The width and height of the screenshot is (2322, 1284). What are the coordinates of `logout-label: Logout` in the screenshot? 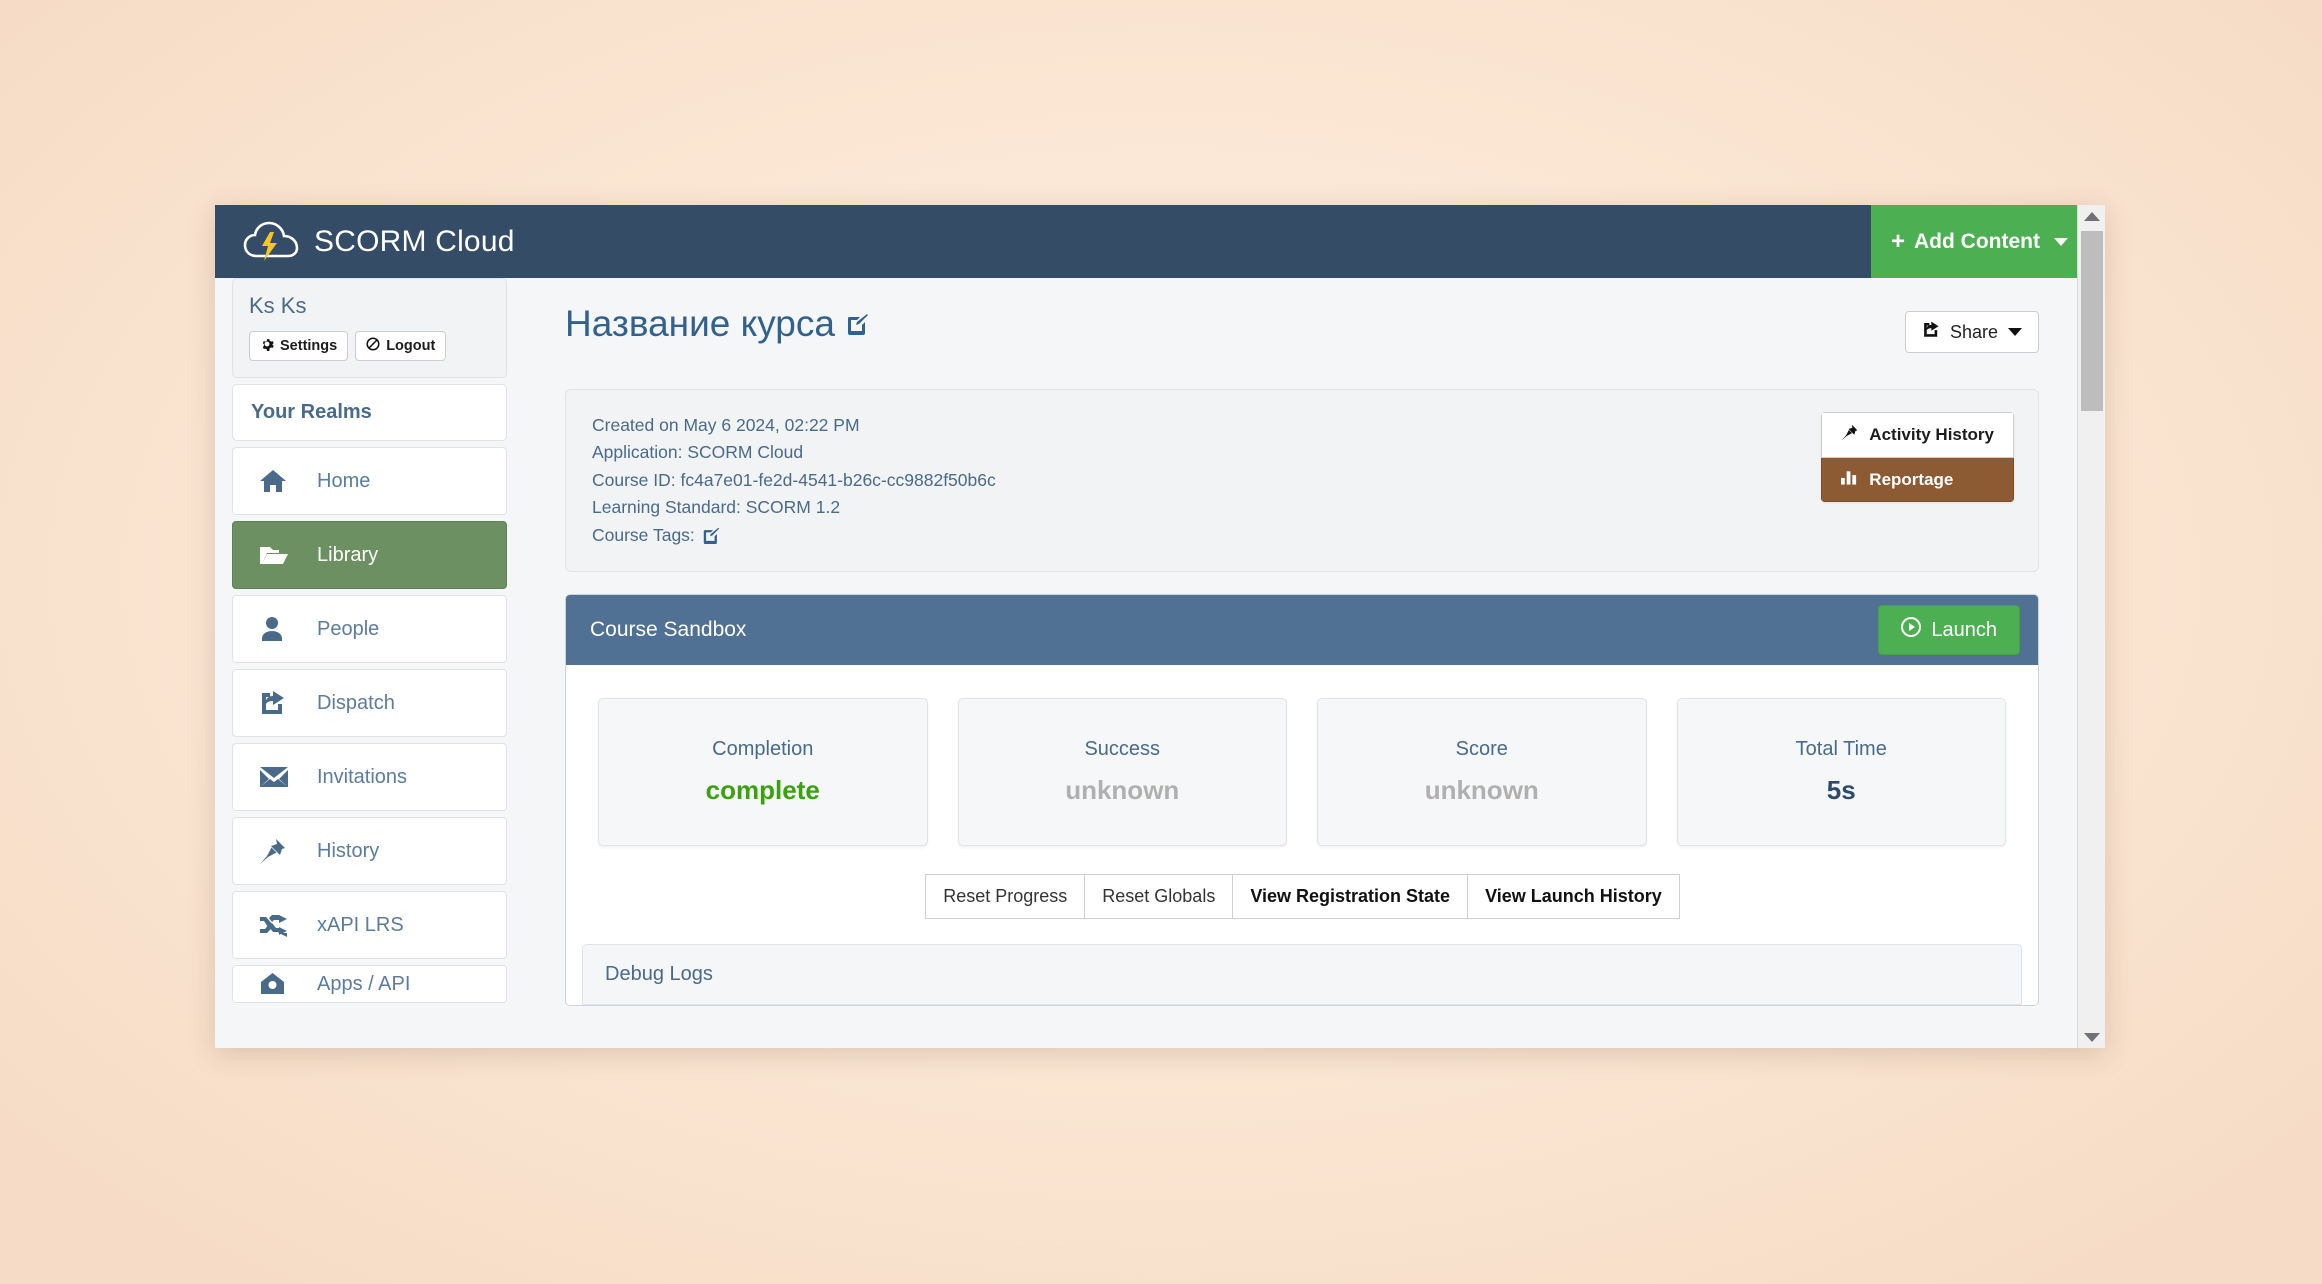 It's located at (411, 346).